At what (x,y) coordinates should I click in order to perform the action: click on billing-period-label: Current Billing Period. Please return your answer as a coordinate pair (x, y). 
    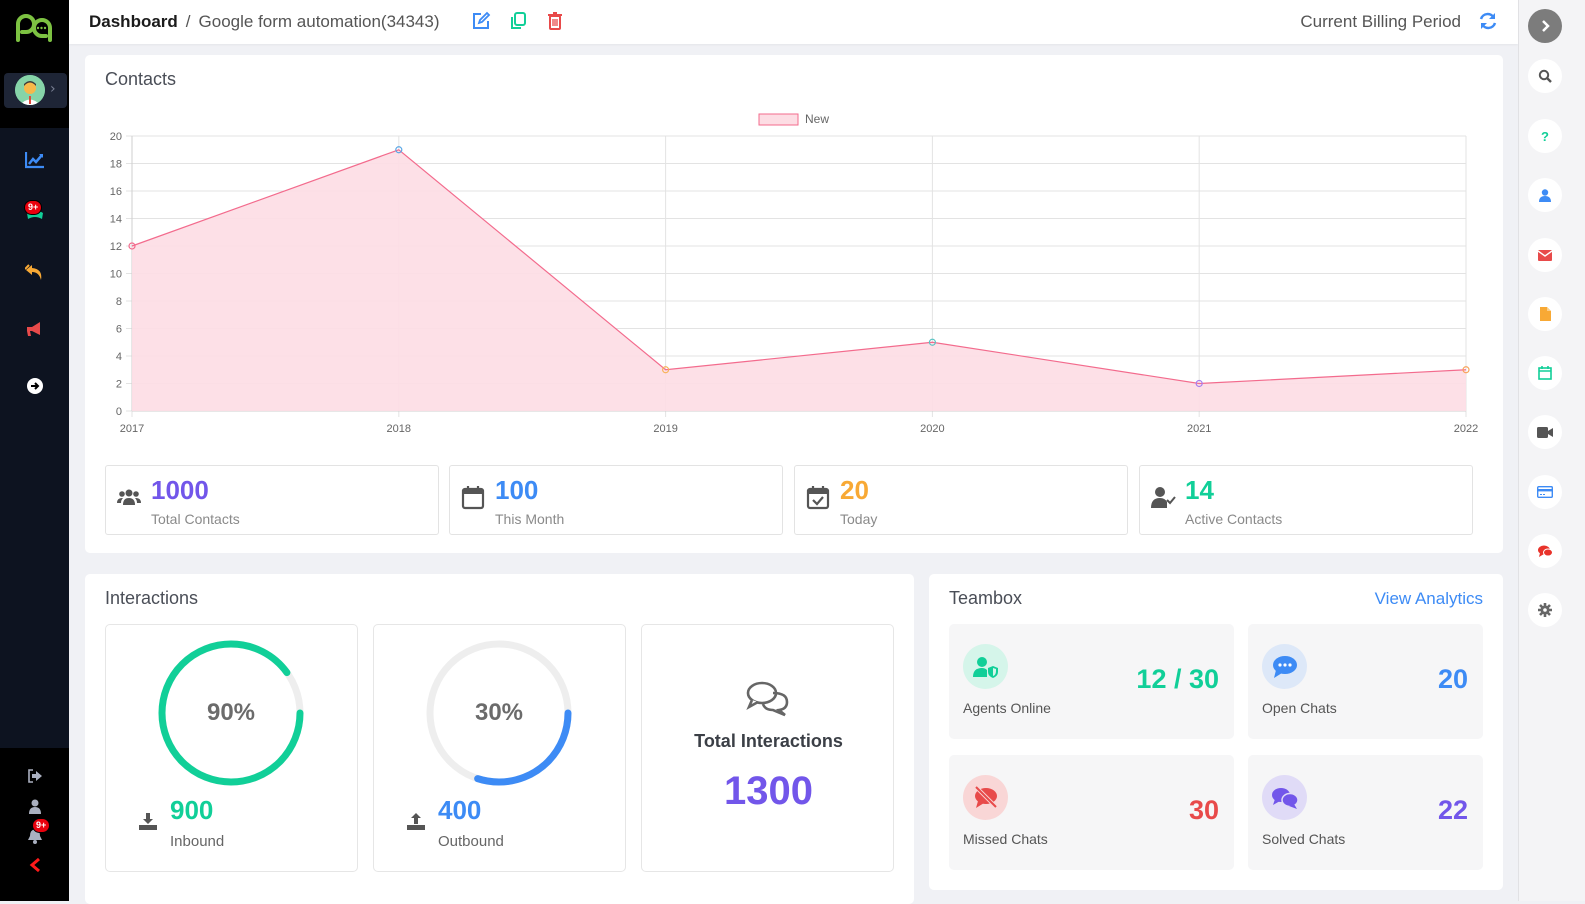
    Looking at the image, I should click on (1380, 21).